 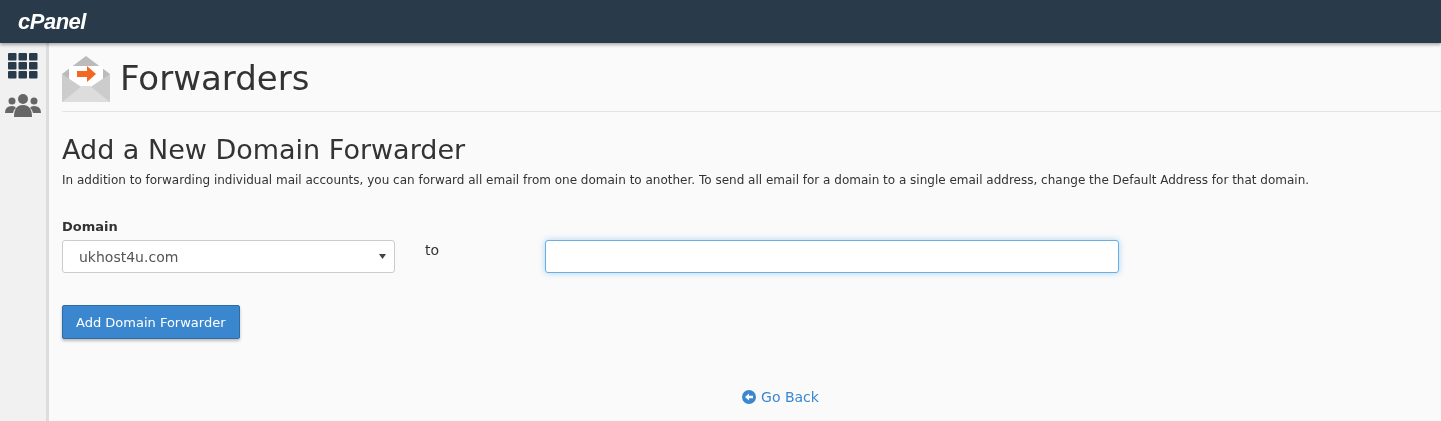 I want to click on users-icon, so click(x=23, y=105).